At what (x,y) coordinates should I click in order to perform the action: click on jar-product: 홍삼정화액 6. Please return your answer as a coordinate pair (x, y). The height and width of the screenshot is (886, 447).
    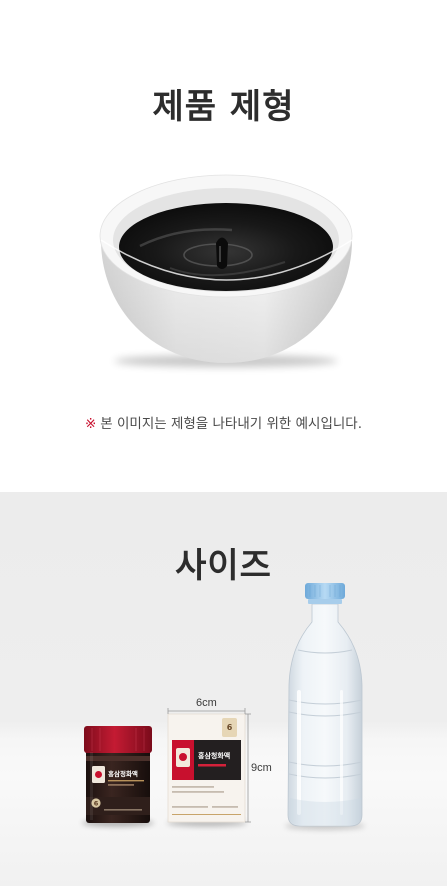
    Looking at the image, I should click on (118, 776).